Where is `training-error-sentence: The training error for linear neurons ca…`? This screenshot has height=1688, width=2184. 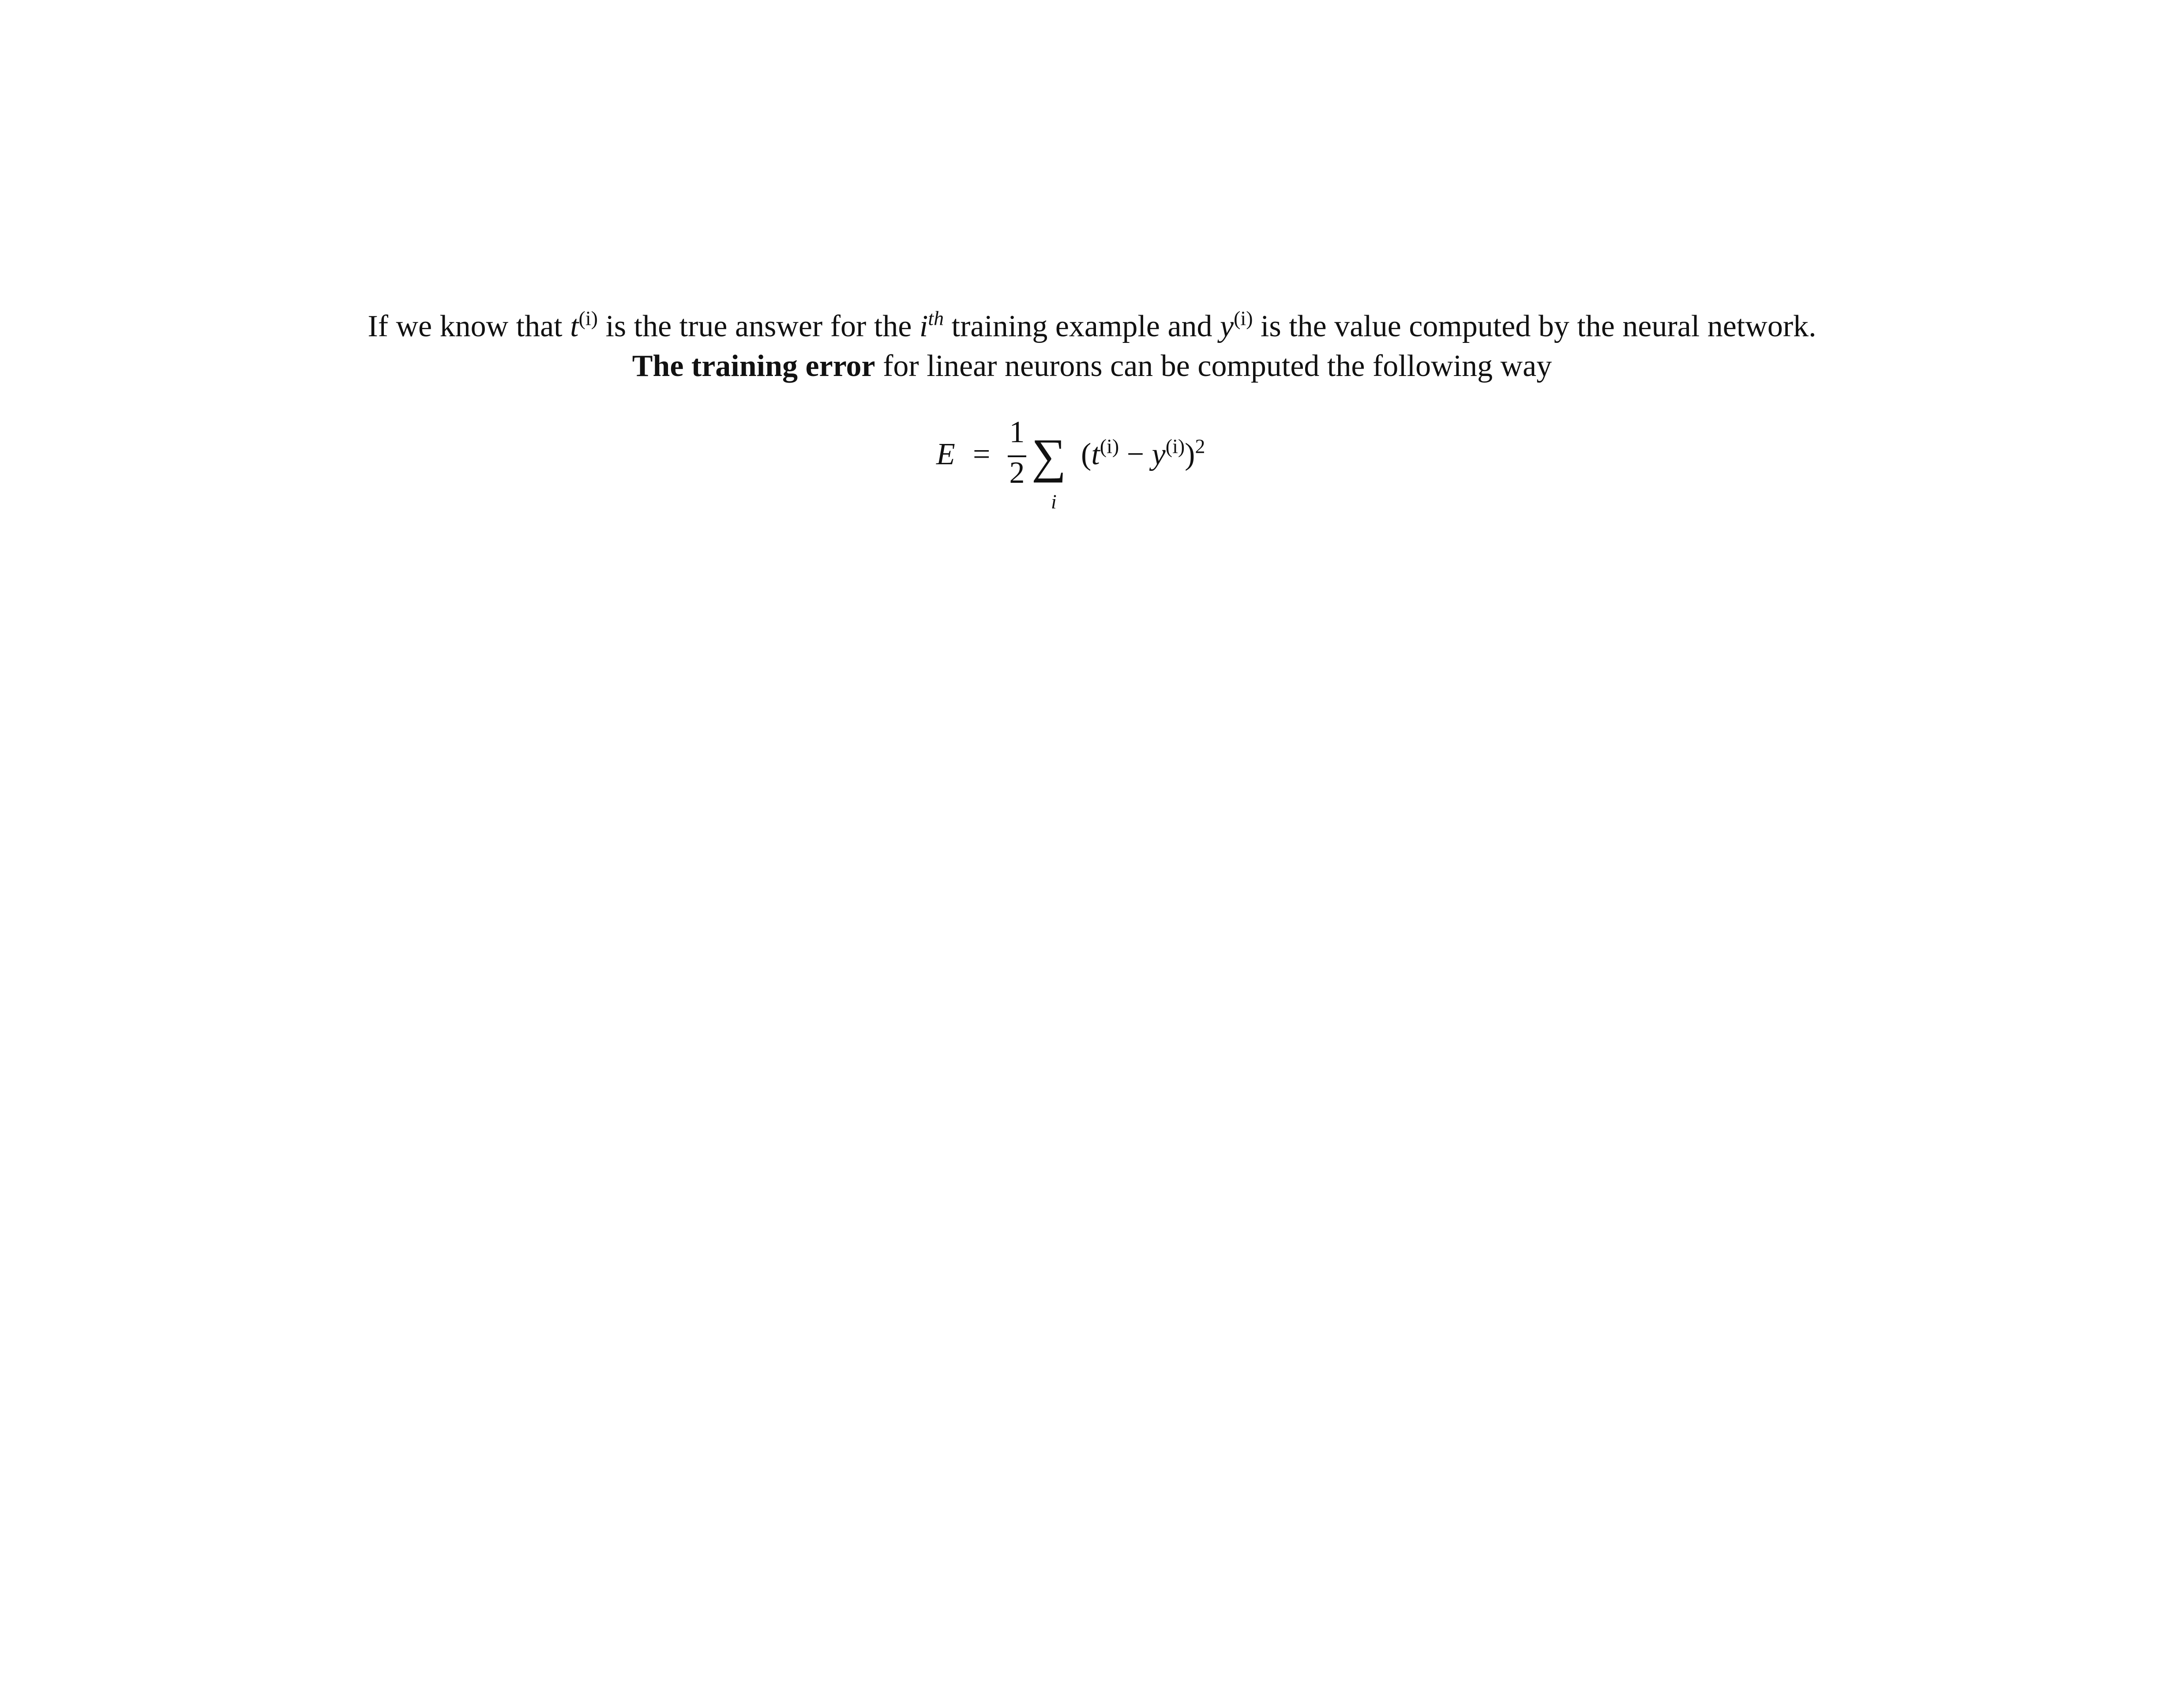 training-error-sentence: The training error for linear neurons ca… is located at coordinates (1092, 366).